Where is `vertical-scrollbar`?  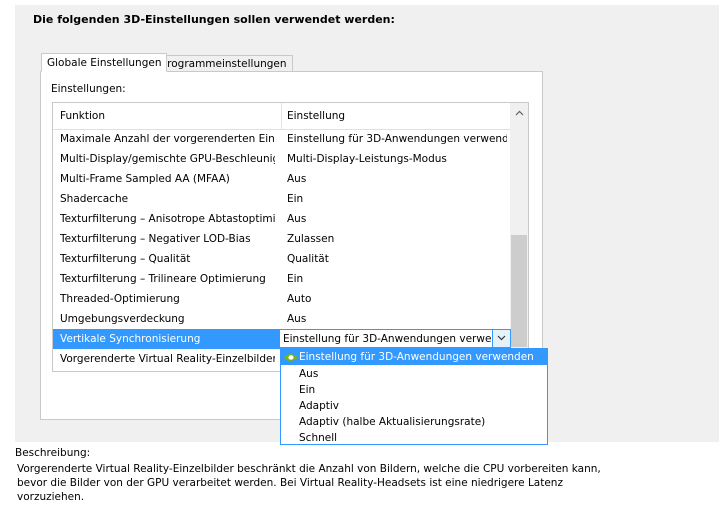
vertical-scrollbar is located at coordinates (519, 237).